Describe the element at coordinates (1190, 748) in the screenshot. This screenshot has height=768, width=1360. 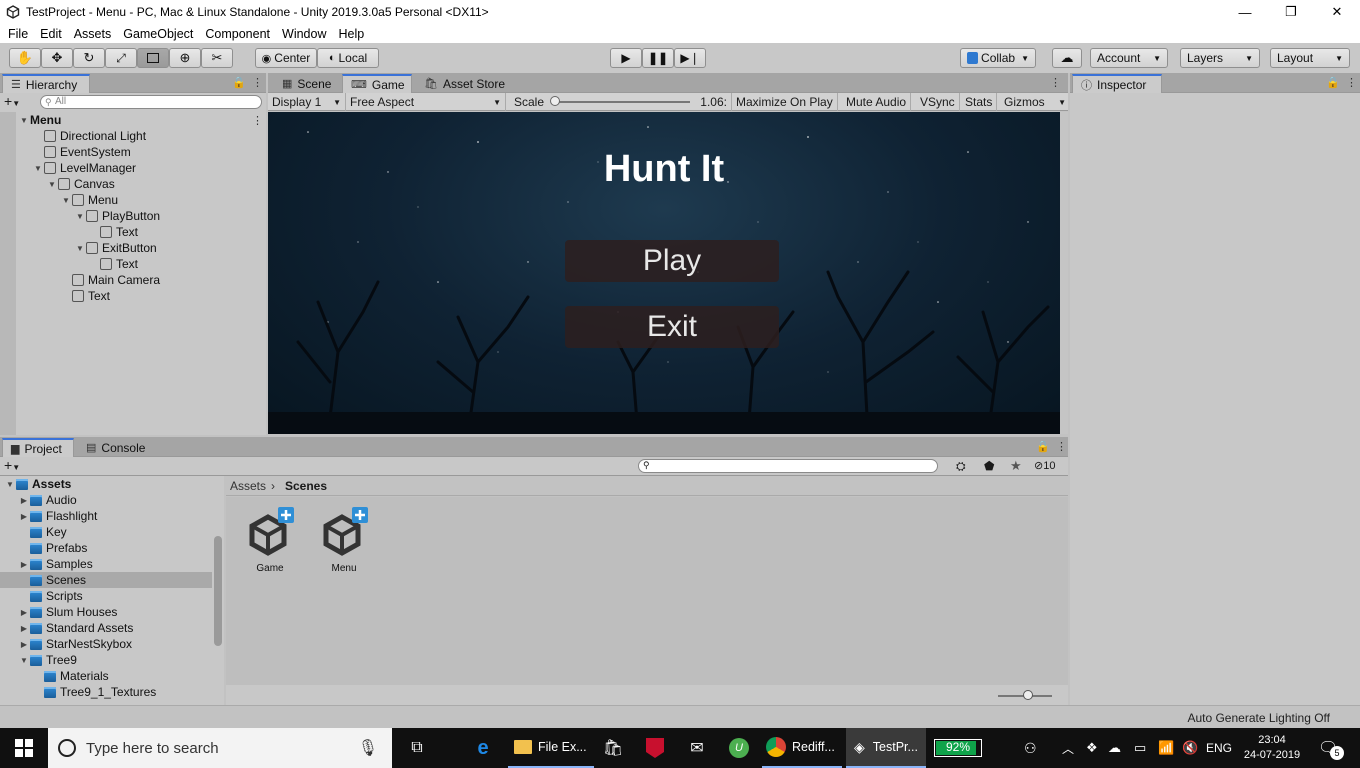
I see `volume-muted-icon: 🔇` at that location.